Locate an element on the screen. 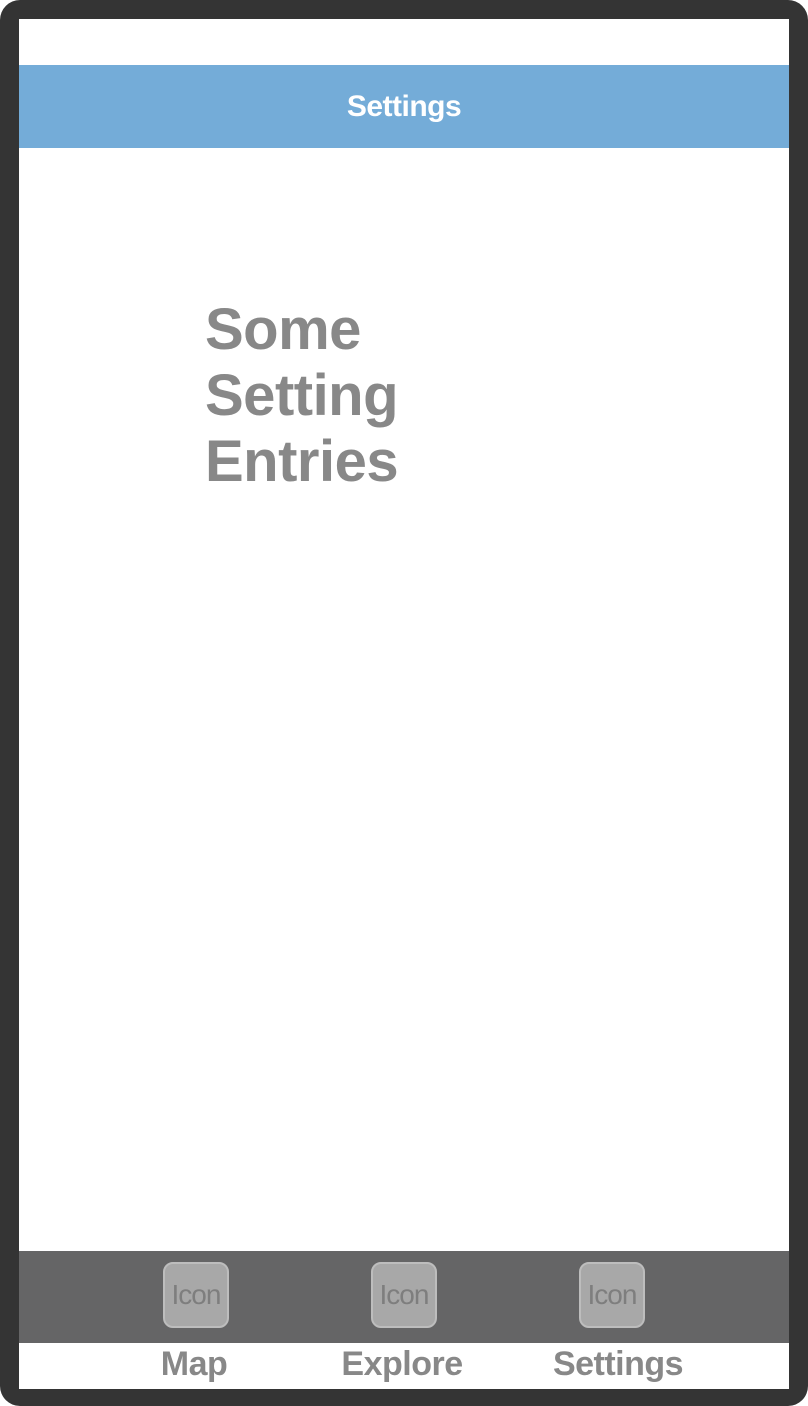 The height and width of the screenshot is (1406, 808). tab-bar: Icon Icon Icon is located at coordinates (404, 1297).